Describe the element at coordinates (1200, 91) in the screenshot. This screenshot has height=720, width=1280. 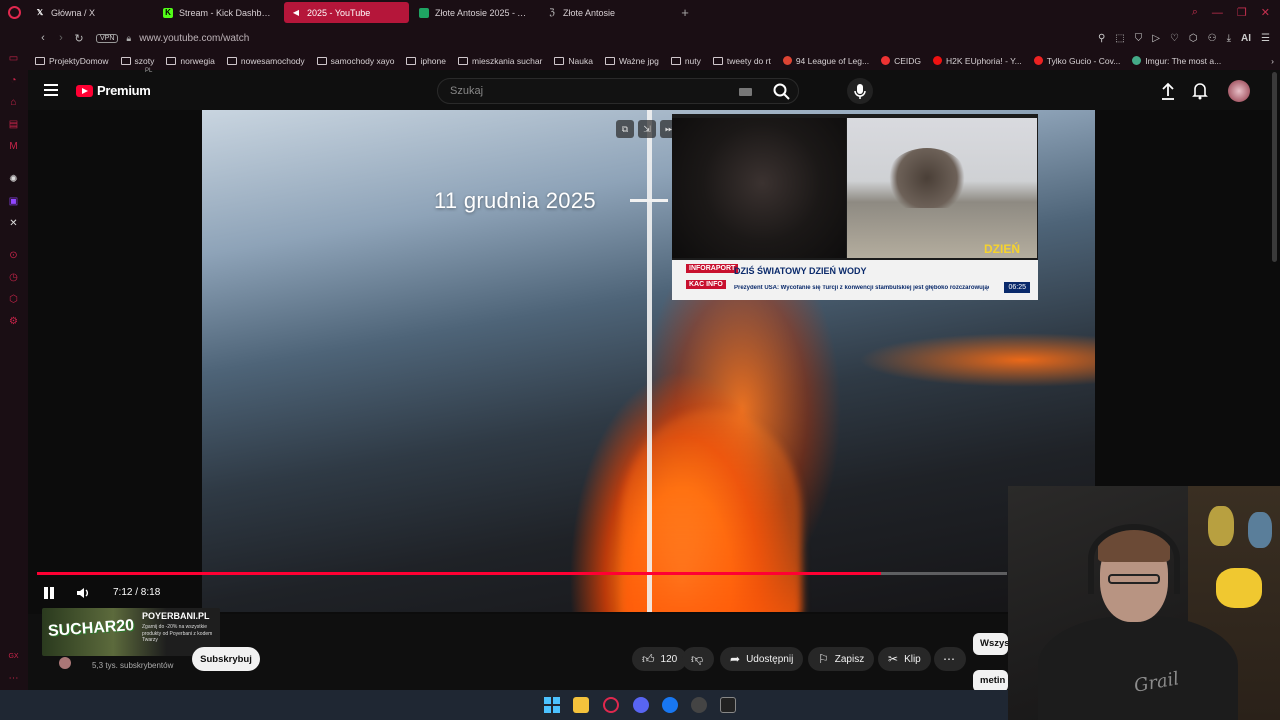
I see `bell-icon` at that location.